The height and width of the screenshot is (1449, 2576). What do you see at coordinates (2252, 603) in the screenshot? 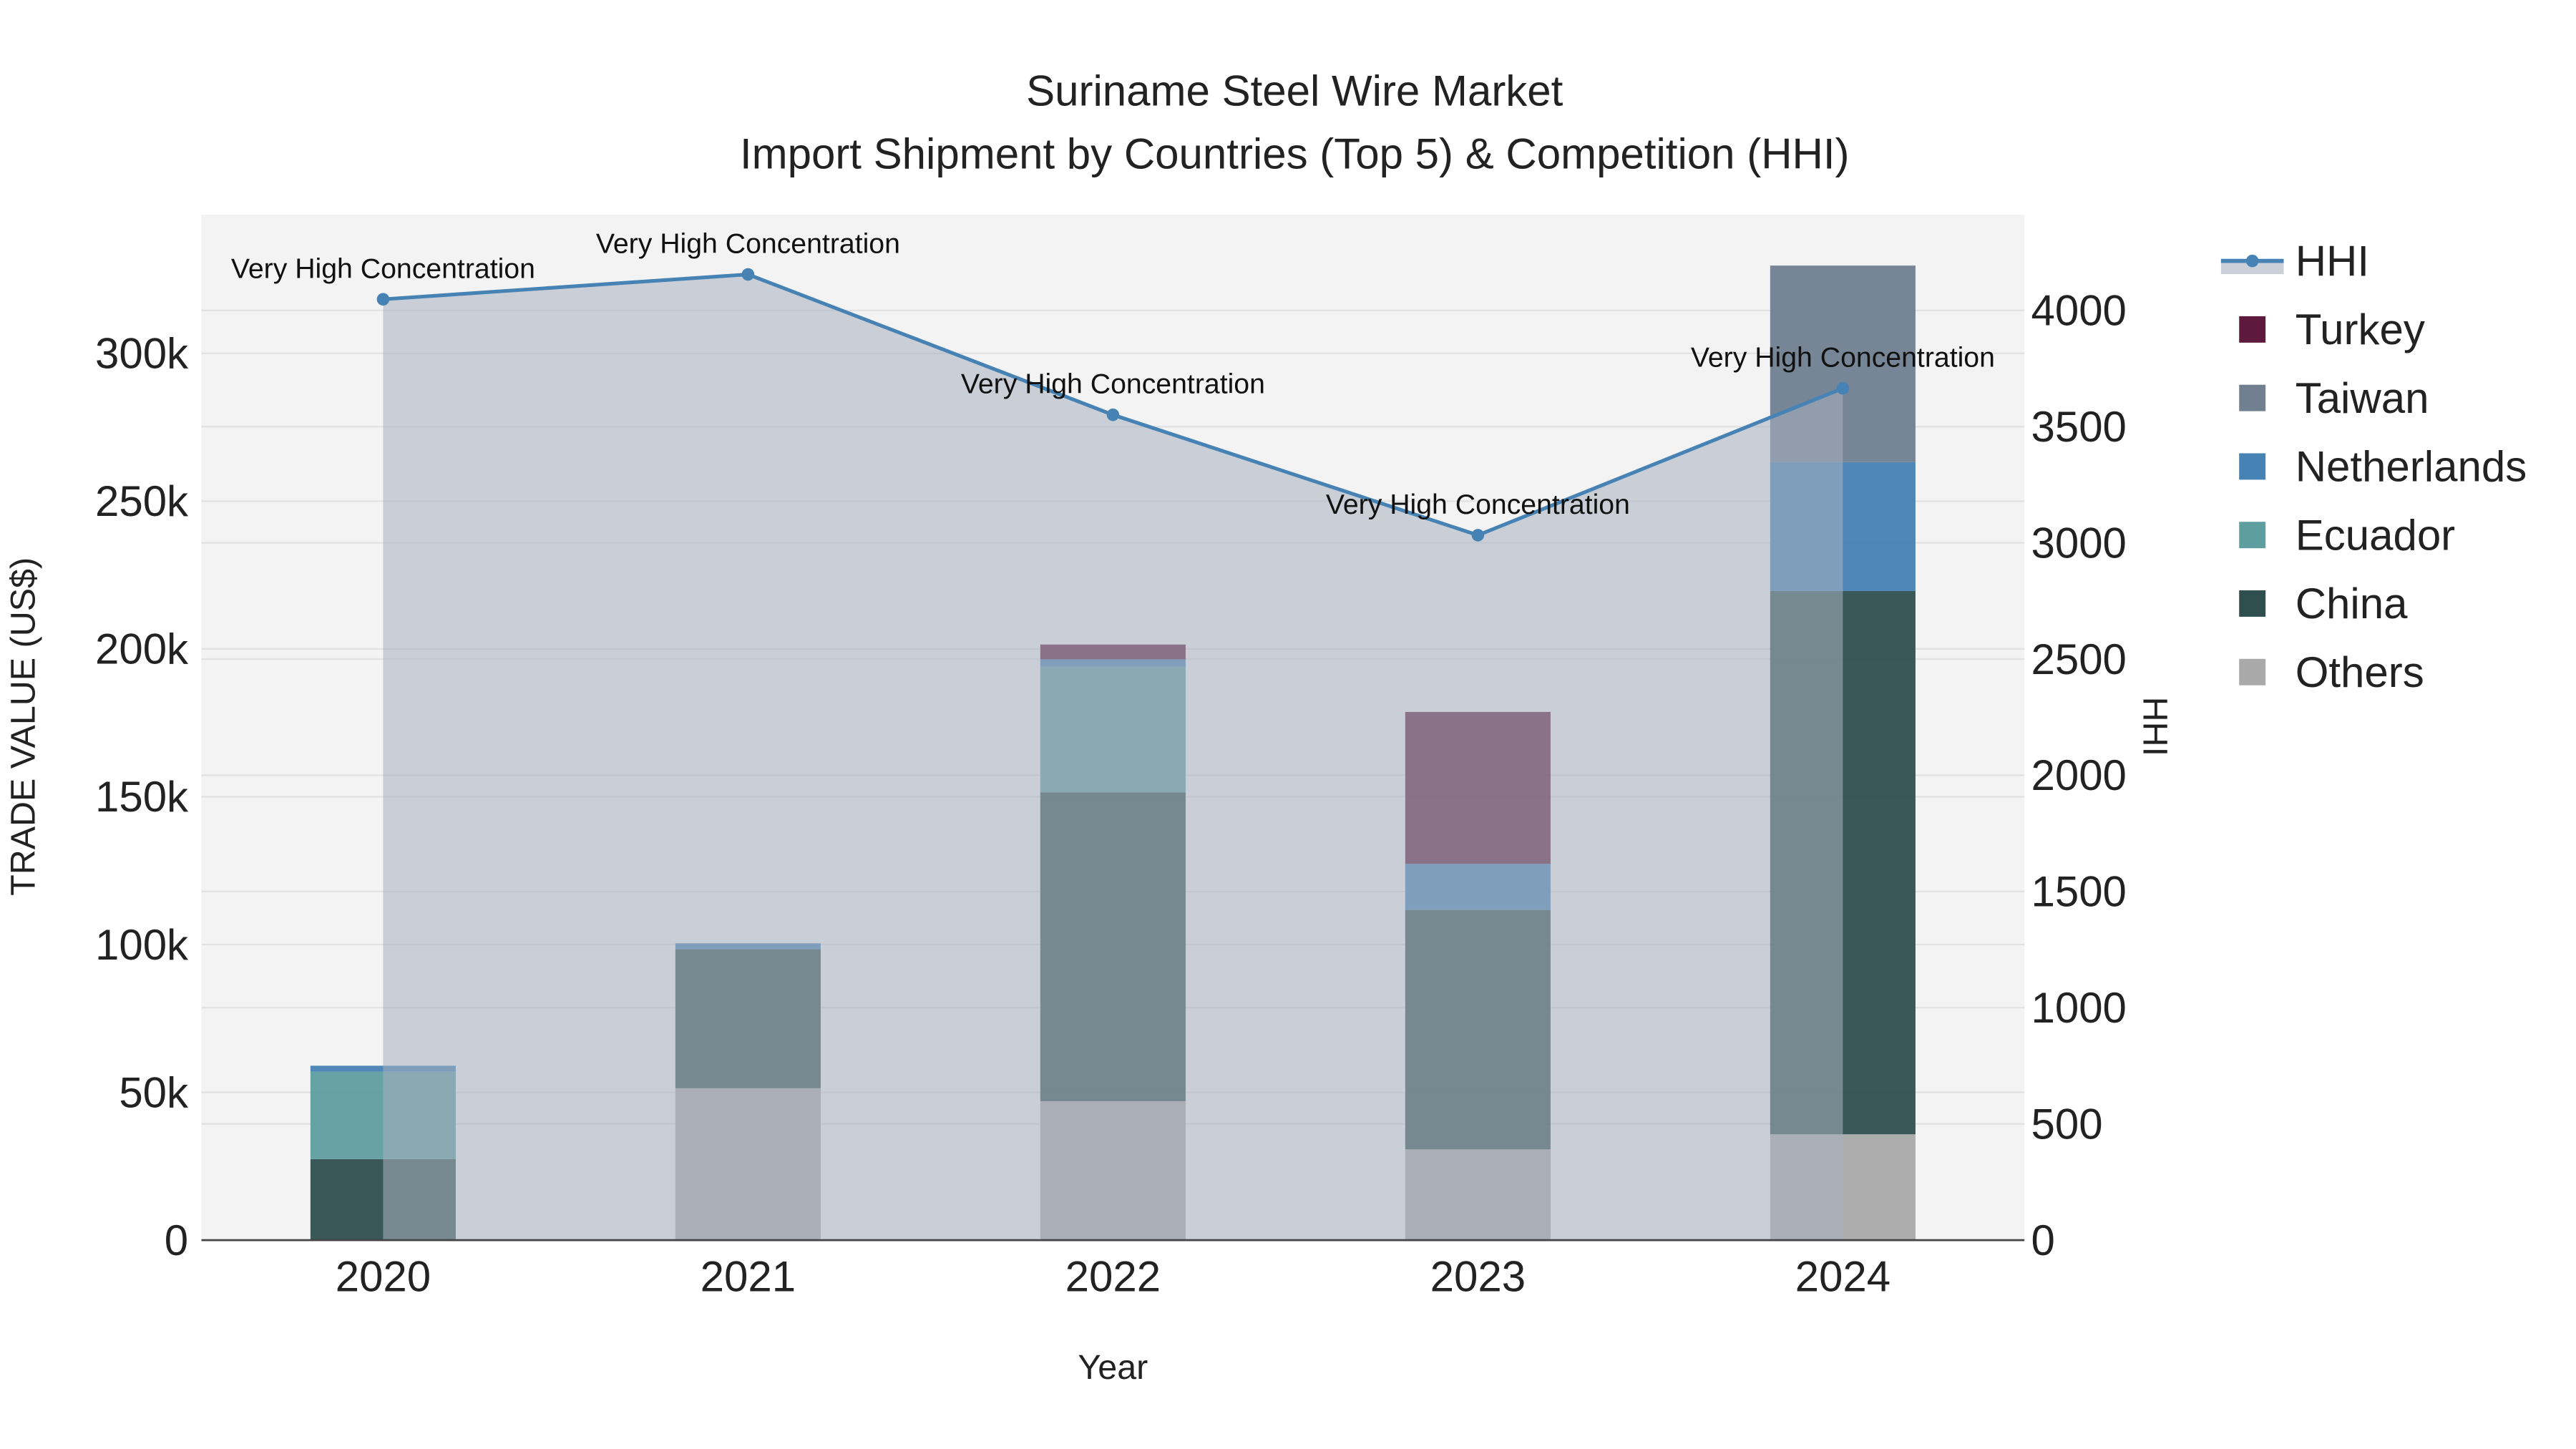
I see `legend-swatch-china` at bounding box center [2252, 603].